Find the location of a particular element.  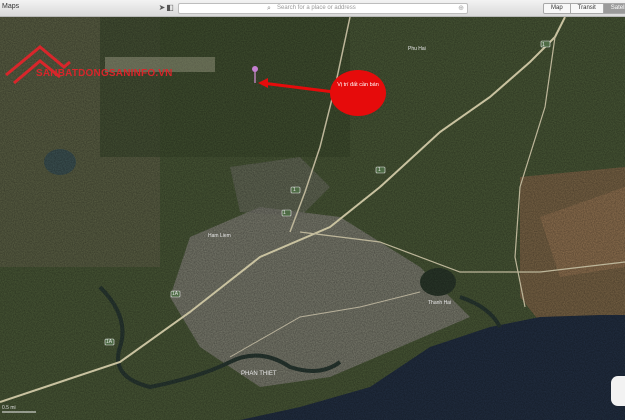

compass-icon is located at coordinates (618, 391).